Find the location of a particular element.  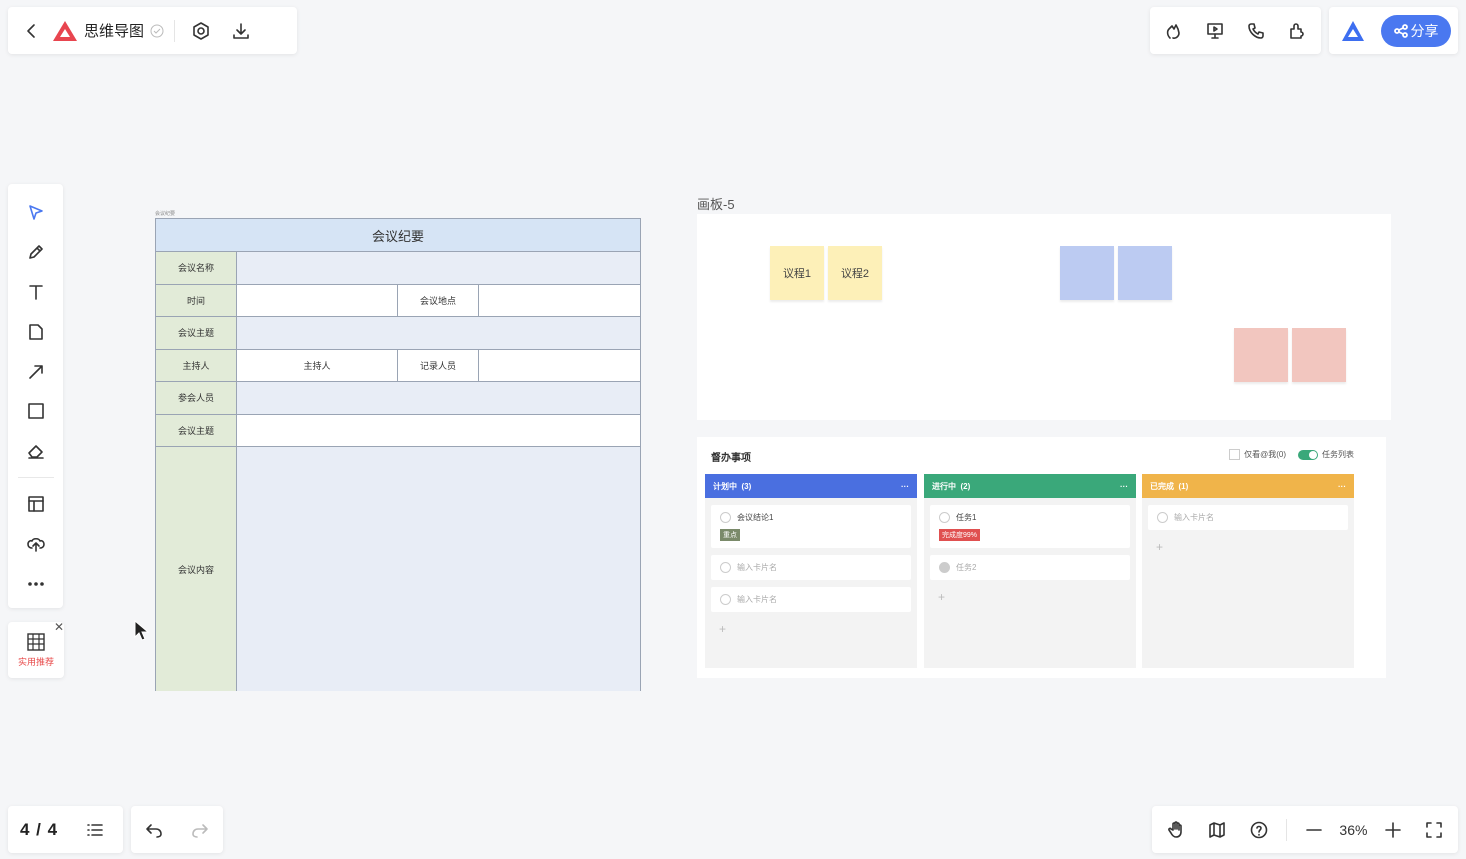

page-indicator: 4 / 4 is located at coordinates (65, 829).